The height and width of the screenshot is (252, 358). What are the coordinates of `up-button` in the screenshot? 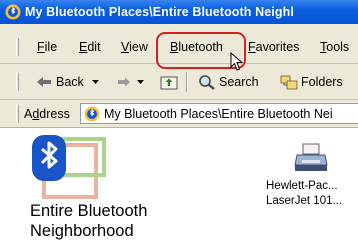 It's located at (169, 82).